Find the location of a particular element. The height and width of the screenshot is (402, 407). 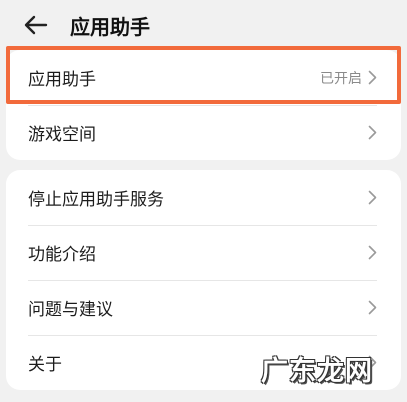

row-feature-intro: 功能介绍 is located at coordinates (203, 252).